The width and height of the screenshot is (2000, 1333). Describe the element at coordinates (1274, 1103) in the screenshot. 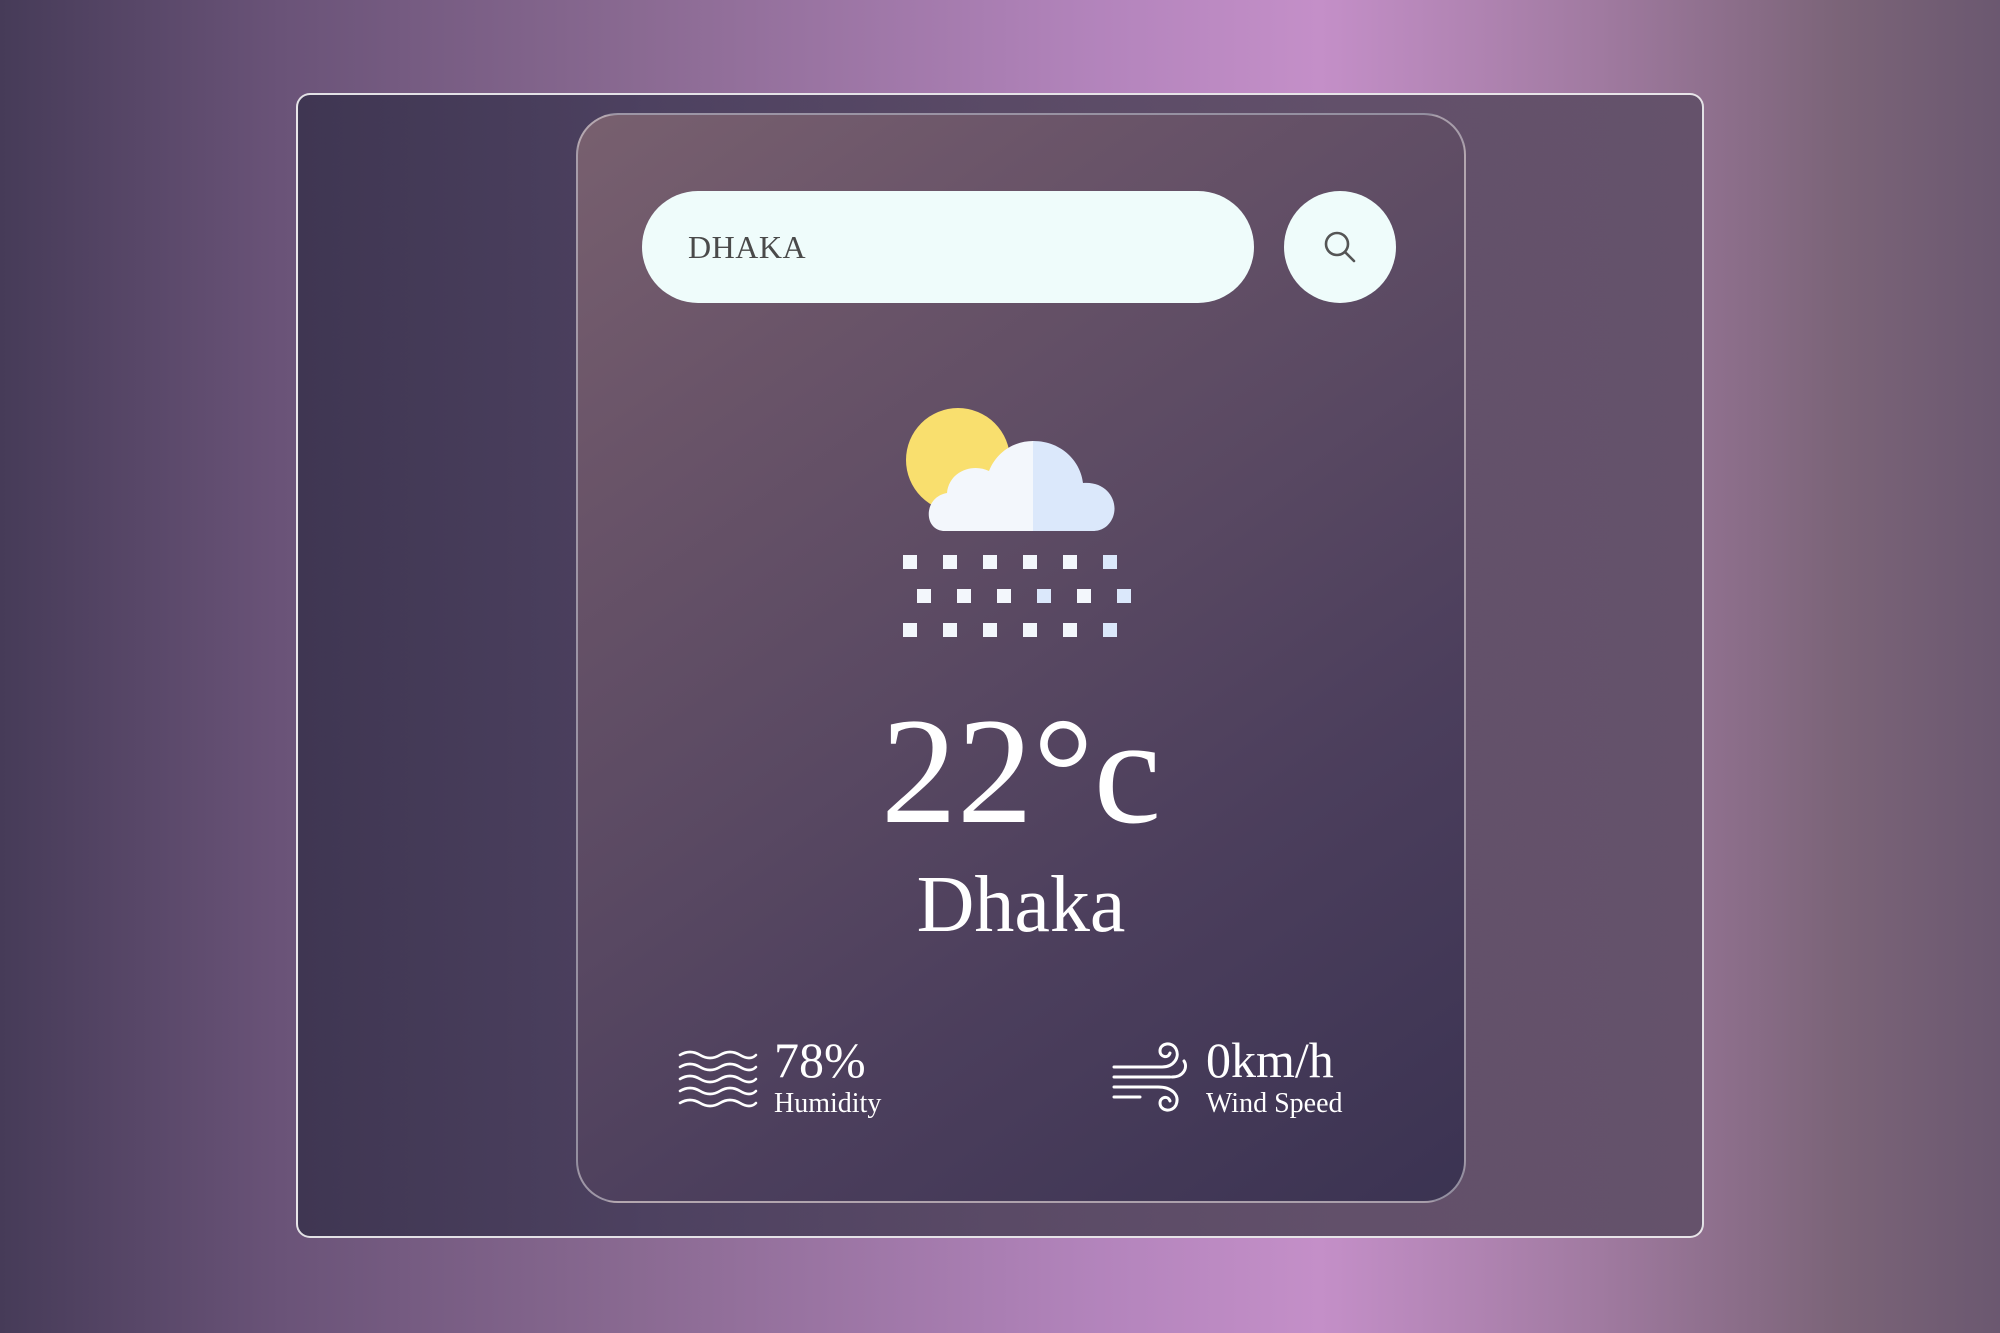

I see `wind-speed-label: Wind Speed` at that location.